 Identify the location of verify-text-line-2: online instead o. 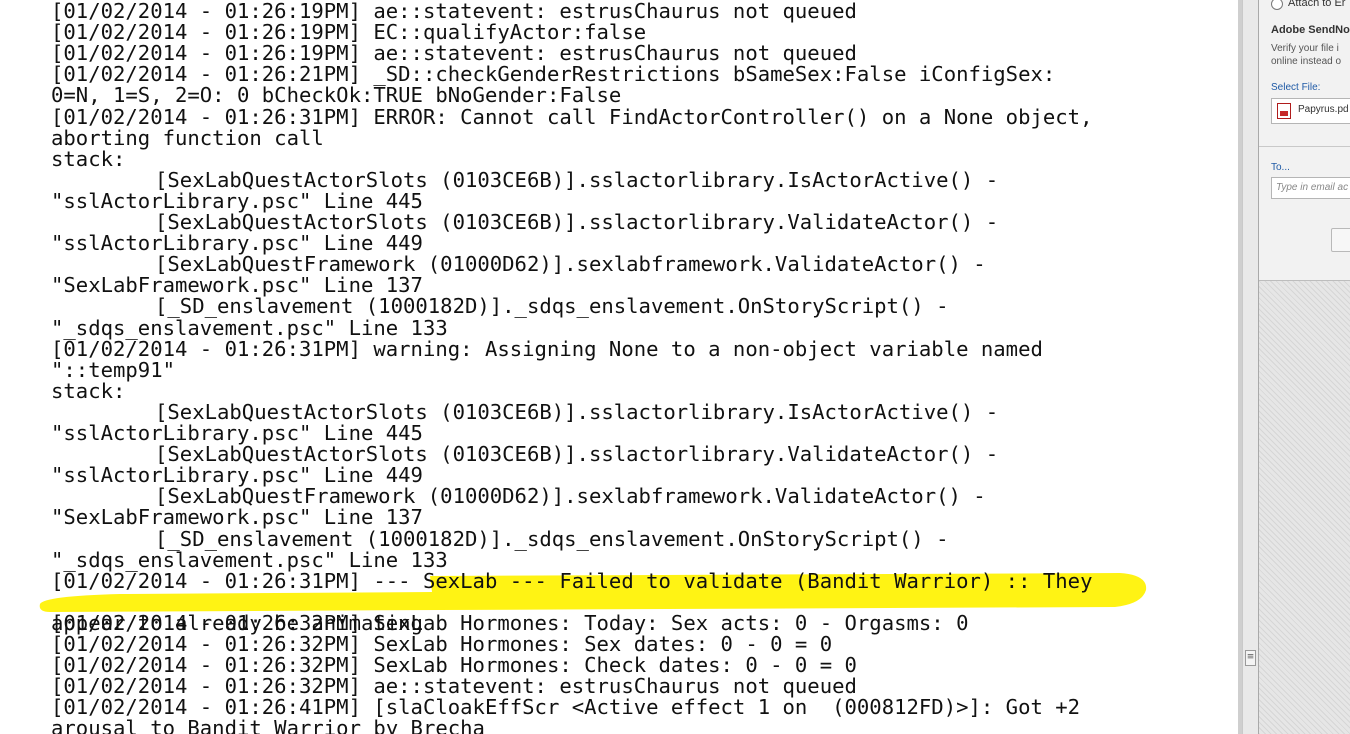
(1306, 61).